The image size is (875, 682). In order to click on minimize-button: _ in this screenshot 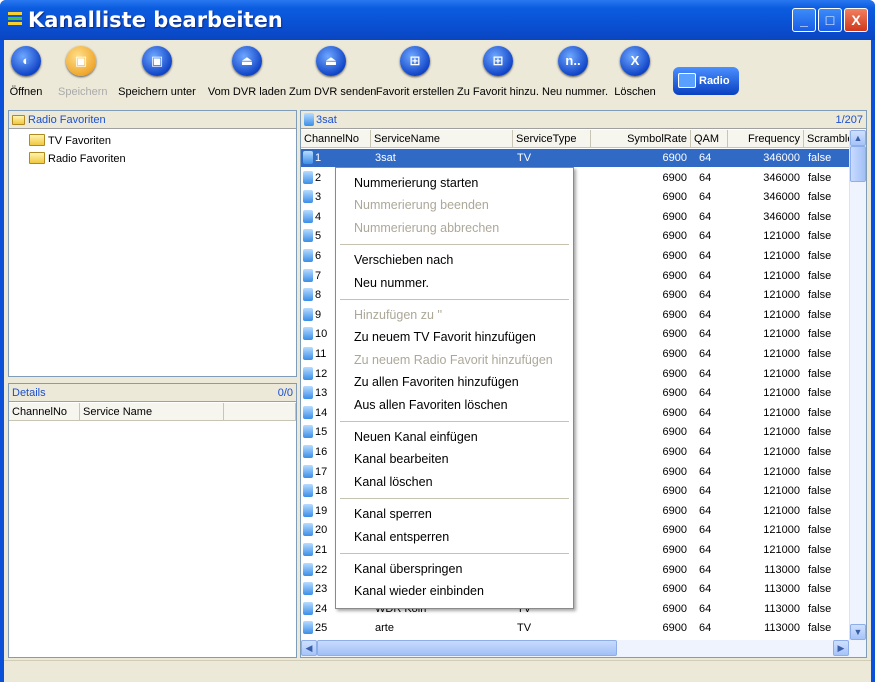, I will do `click(804, 20)`.